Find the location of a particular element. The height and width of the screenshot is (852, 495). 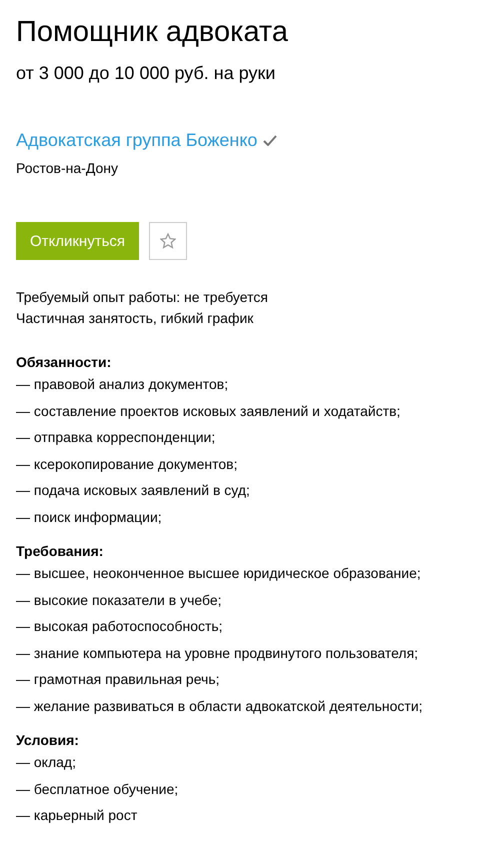

list-item: — поиск информации; is located at coordinates (89, 517).